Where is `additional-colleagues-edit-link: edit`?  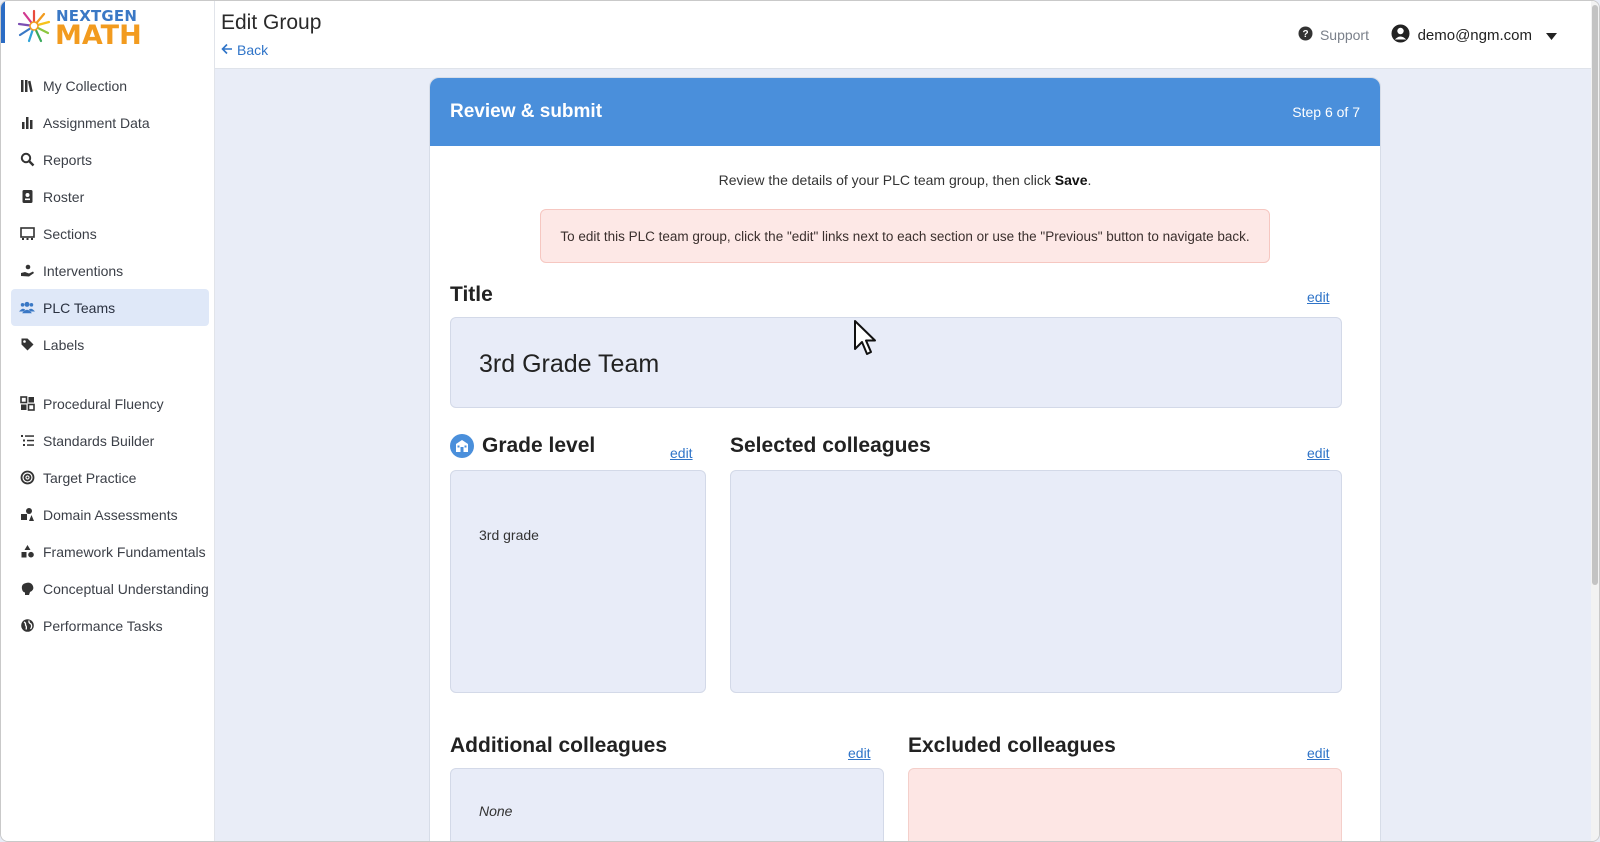 additional-colleagues-edit-link: edit is located at coordinates (859, 753).